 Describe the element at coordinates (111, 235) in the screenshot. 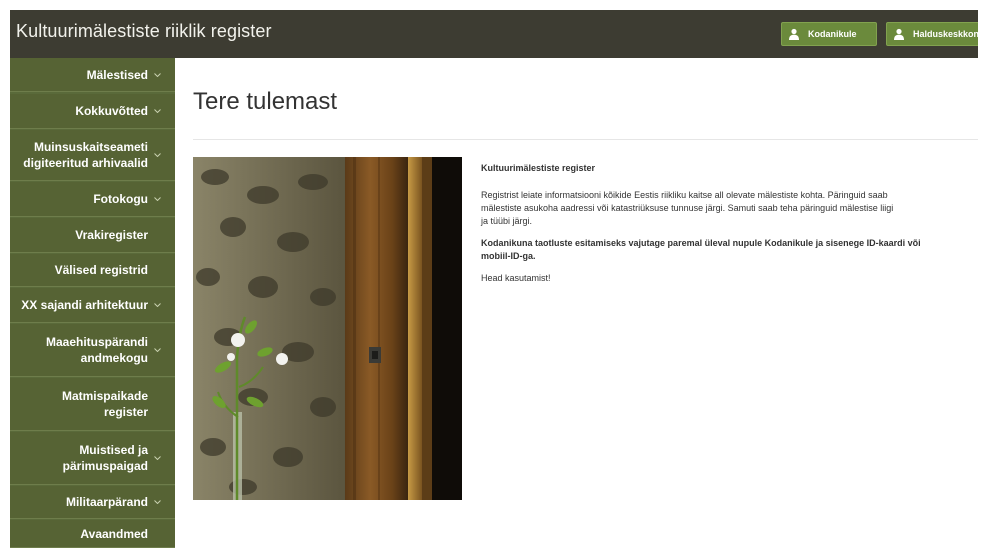

I see `sidebar-item-label: Vrakiregister` at that location.